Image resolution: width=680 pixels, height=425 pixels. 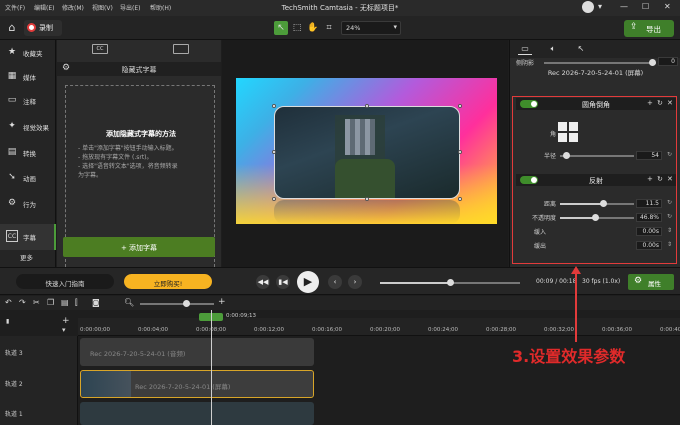 I want to click on close-icon: ✕, so click(x=667, y=6).